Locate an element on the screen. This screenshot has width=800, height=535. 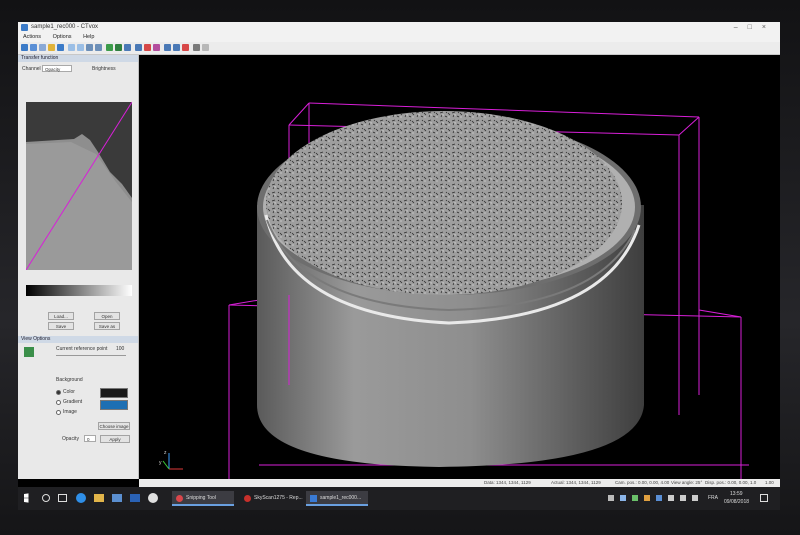
axis-label-z: z is located at coordinates (165, 453).